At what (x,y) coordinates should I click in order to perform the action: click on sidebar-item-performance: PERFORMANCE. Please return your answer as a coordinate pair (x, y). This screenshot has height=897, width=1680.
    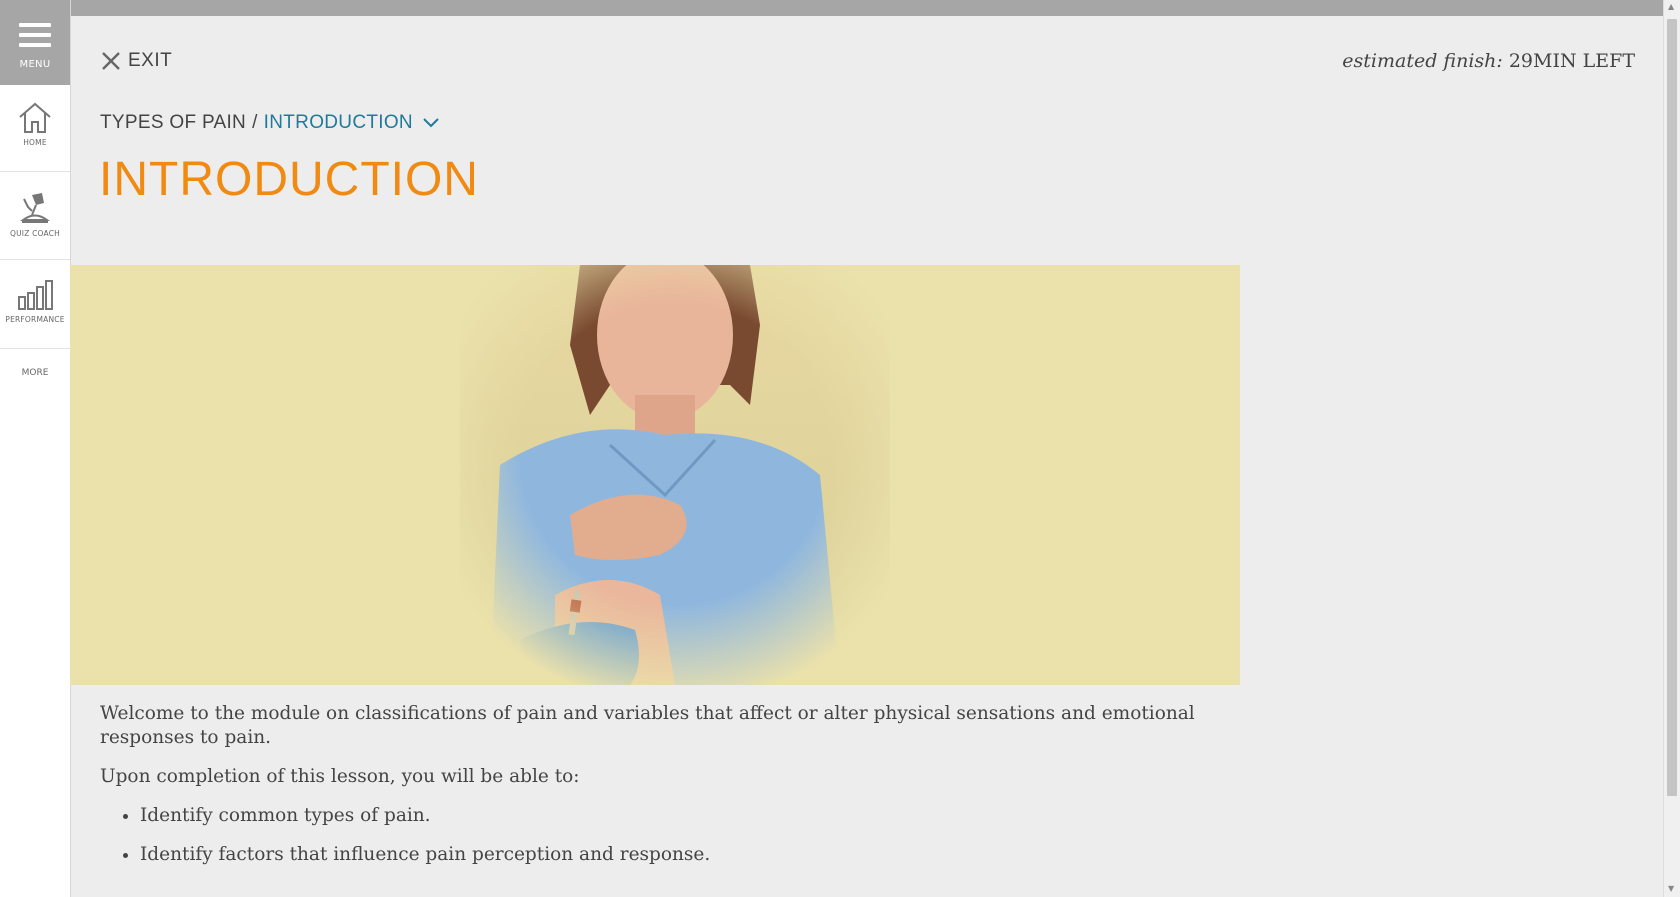
    Looking at the image, I should click on (35, 304).